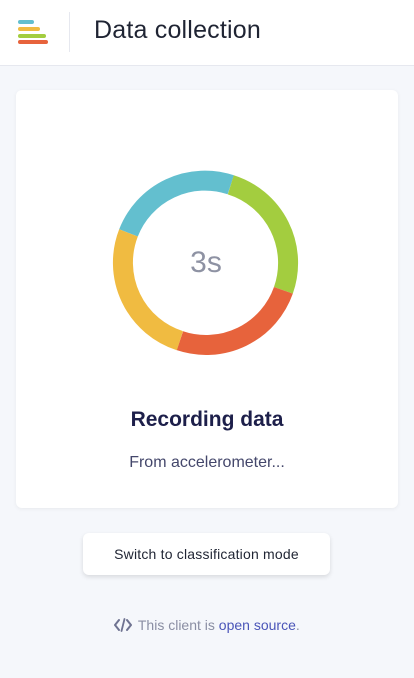 The image size is (414, 678). I want to click on recording-title: Recording data, so click(207, 419).